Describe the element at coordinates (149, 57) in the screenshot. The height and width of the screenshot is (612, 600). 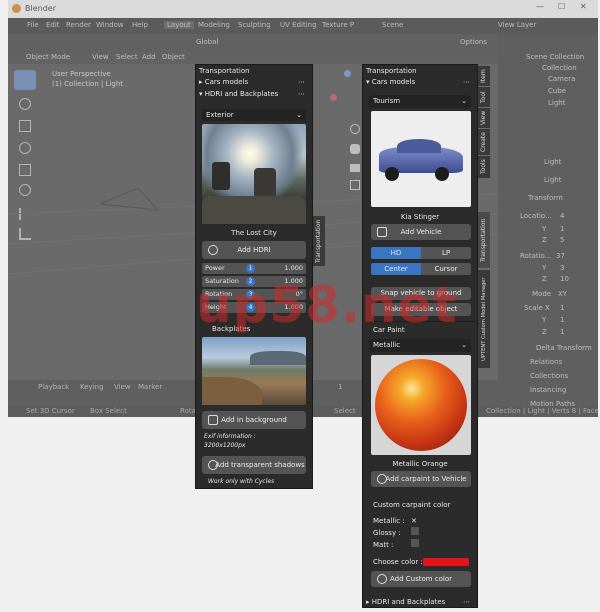
I see `viewport-menu-add: Add` at that location.